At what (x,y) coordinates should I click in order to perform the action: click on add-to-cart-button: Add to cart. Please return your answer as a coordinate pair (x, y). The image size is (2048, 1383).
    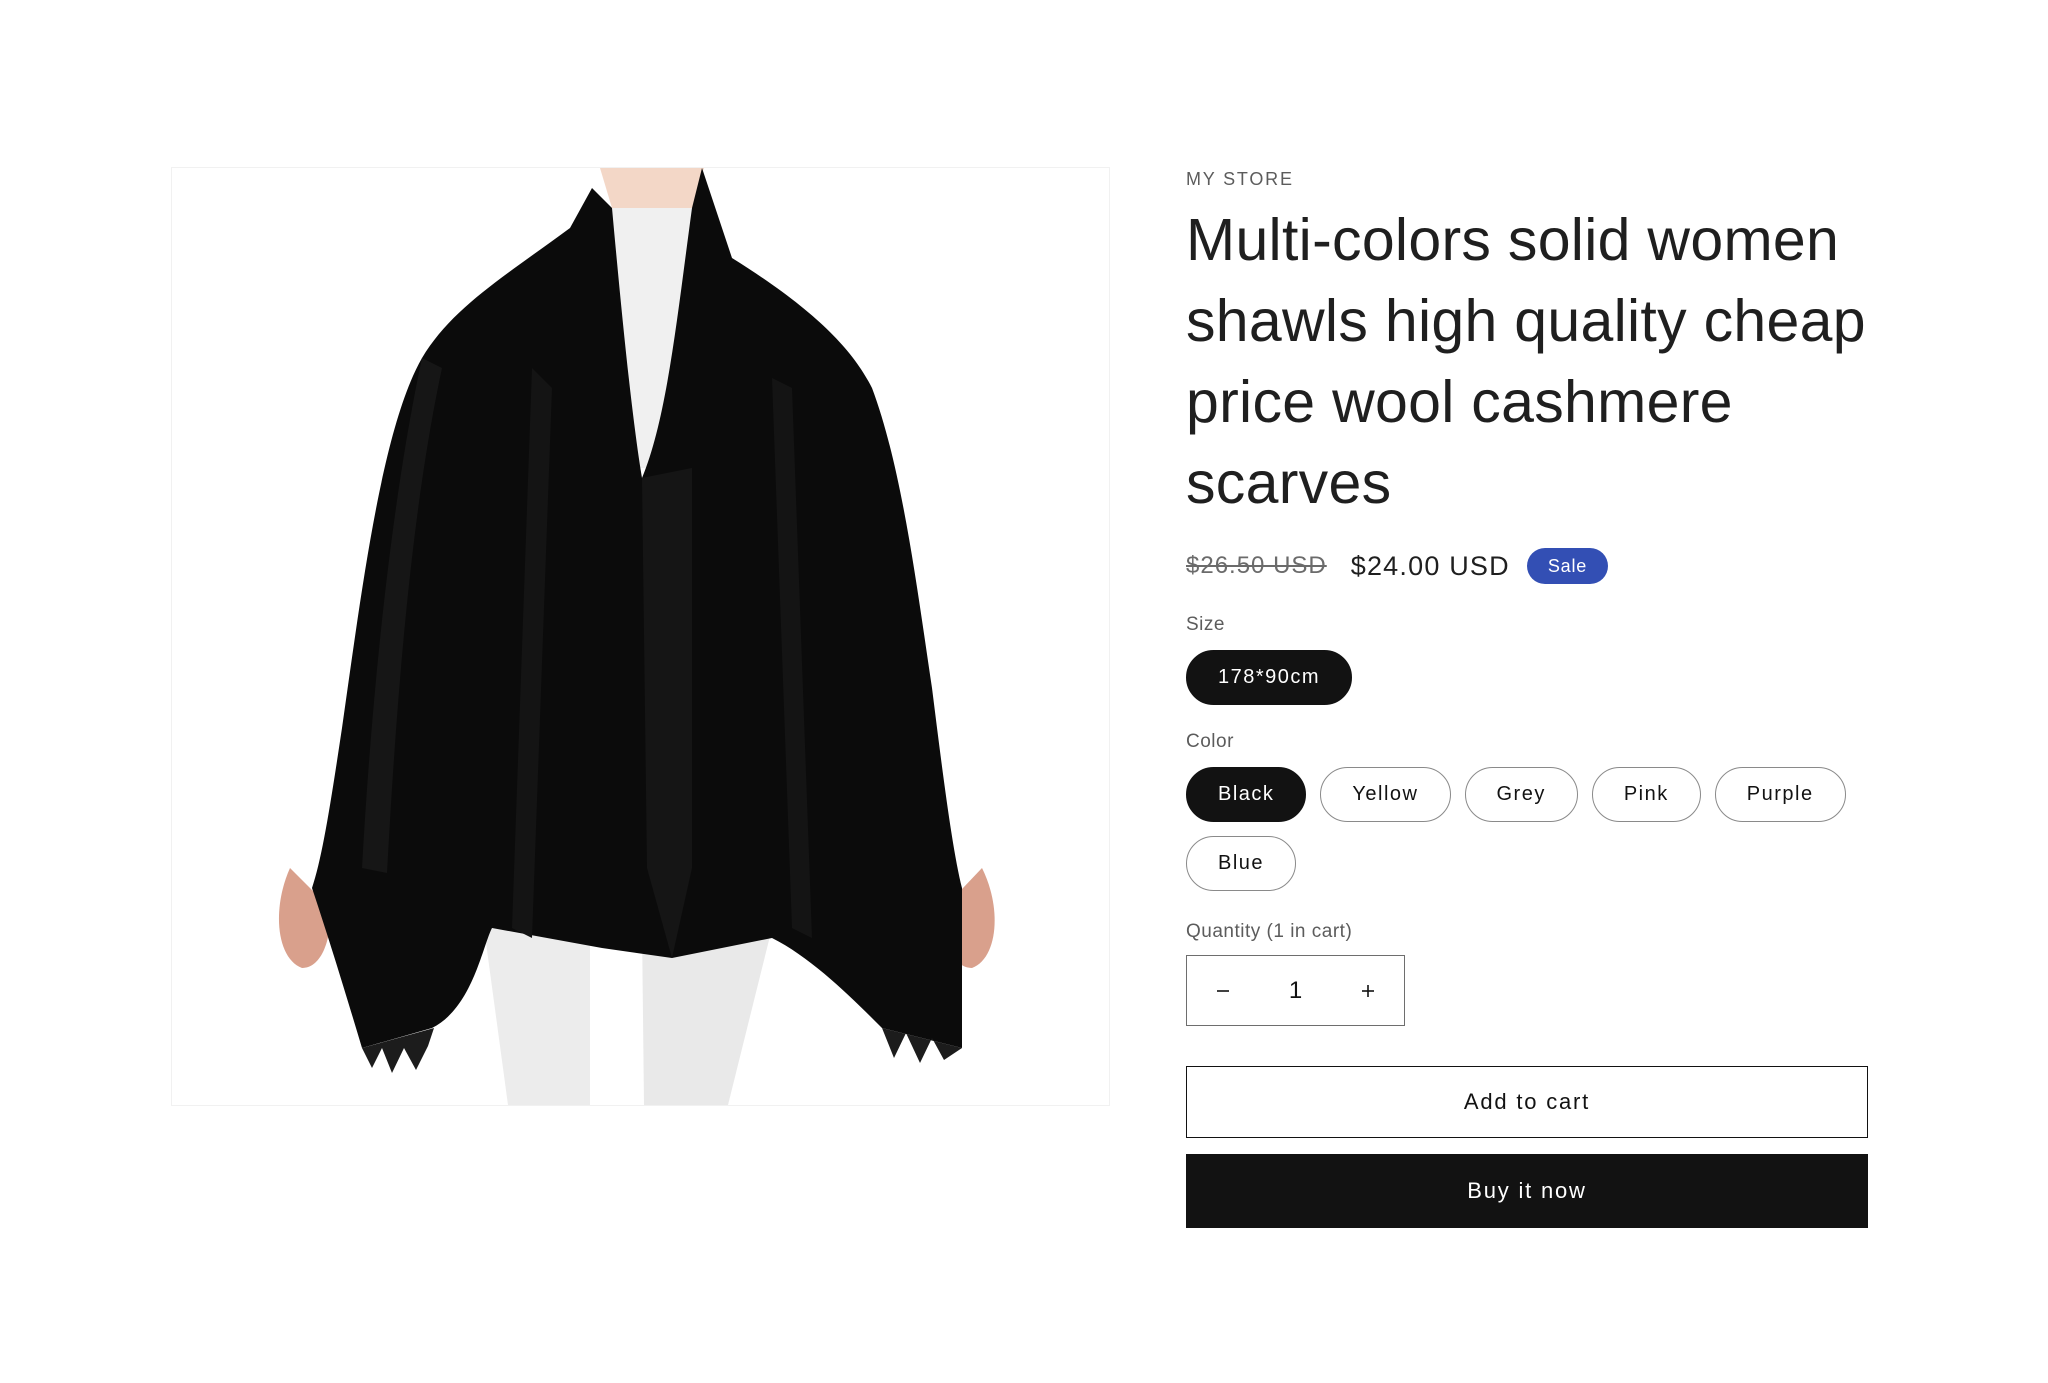
    Looking at the image, I should click on (1527, 1102).